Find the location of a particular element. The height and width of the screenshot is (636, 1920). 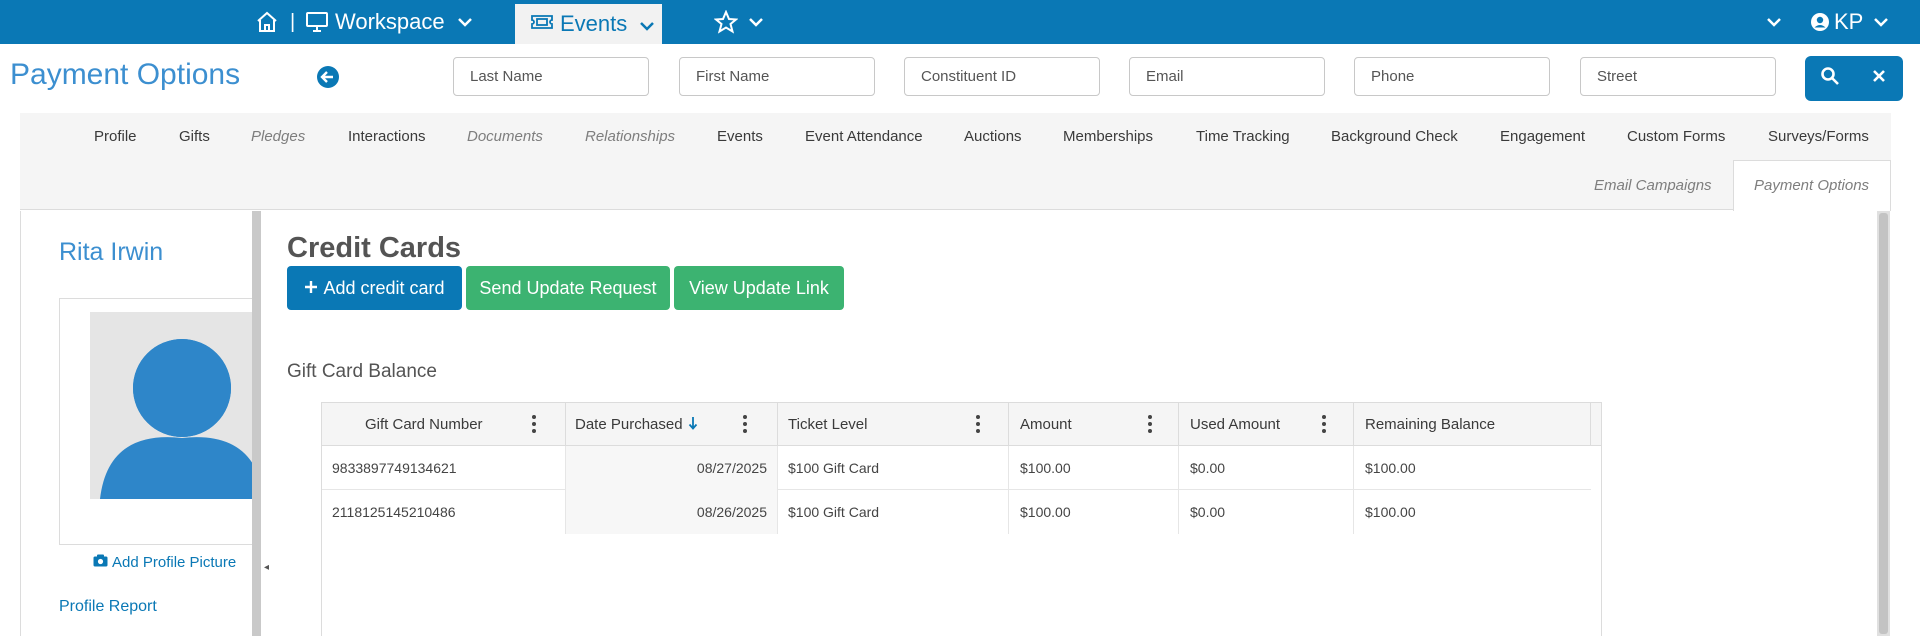

more-menu-chevron-icon is located at coordinates (1774, 22).